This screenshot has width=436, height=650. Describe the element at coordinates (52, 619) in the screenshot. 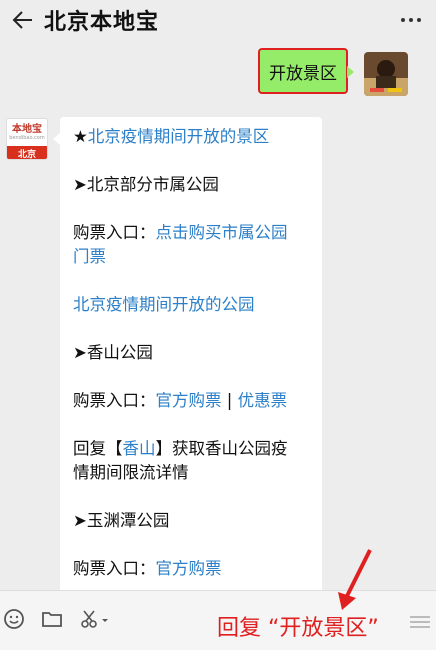

I see `folder-icon` at that location.